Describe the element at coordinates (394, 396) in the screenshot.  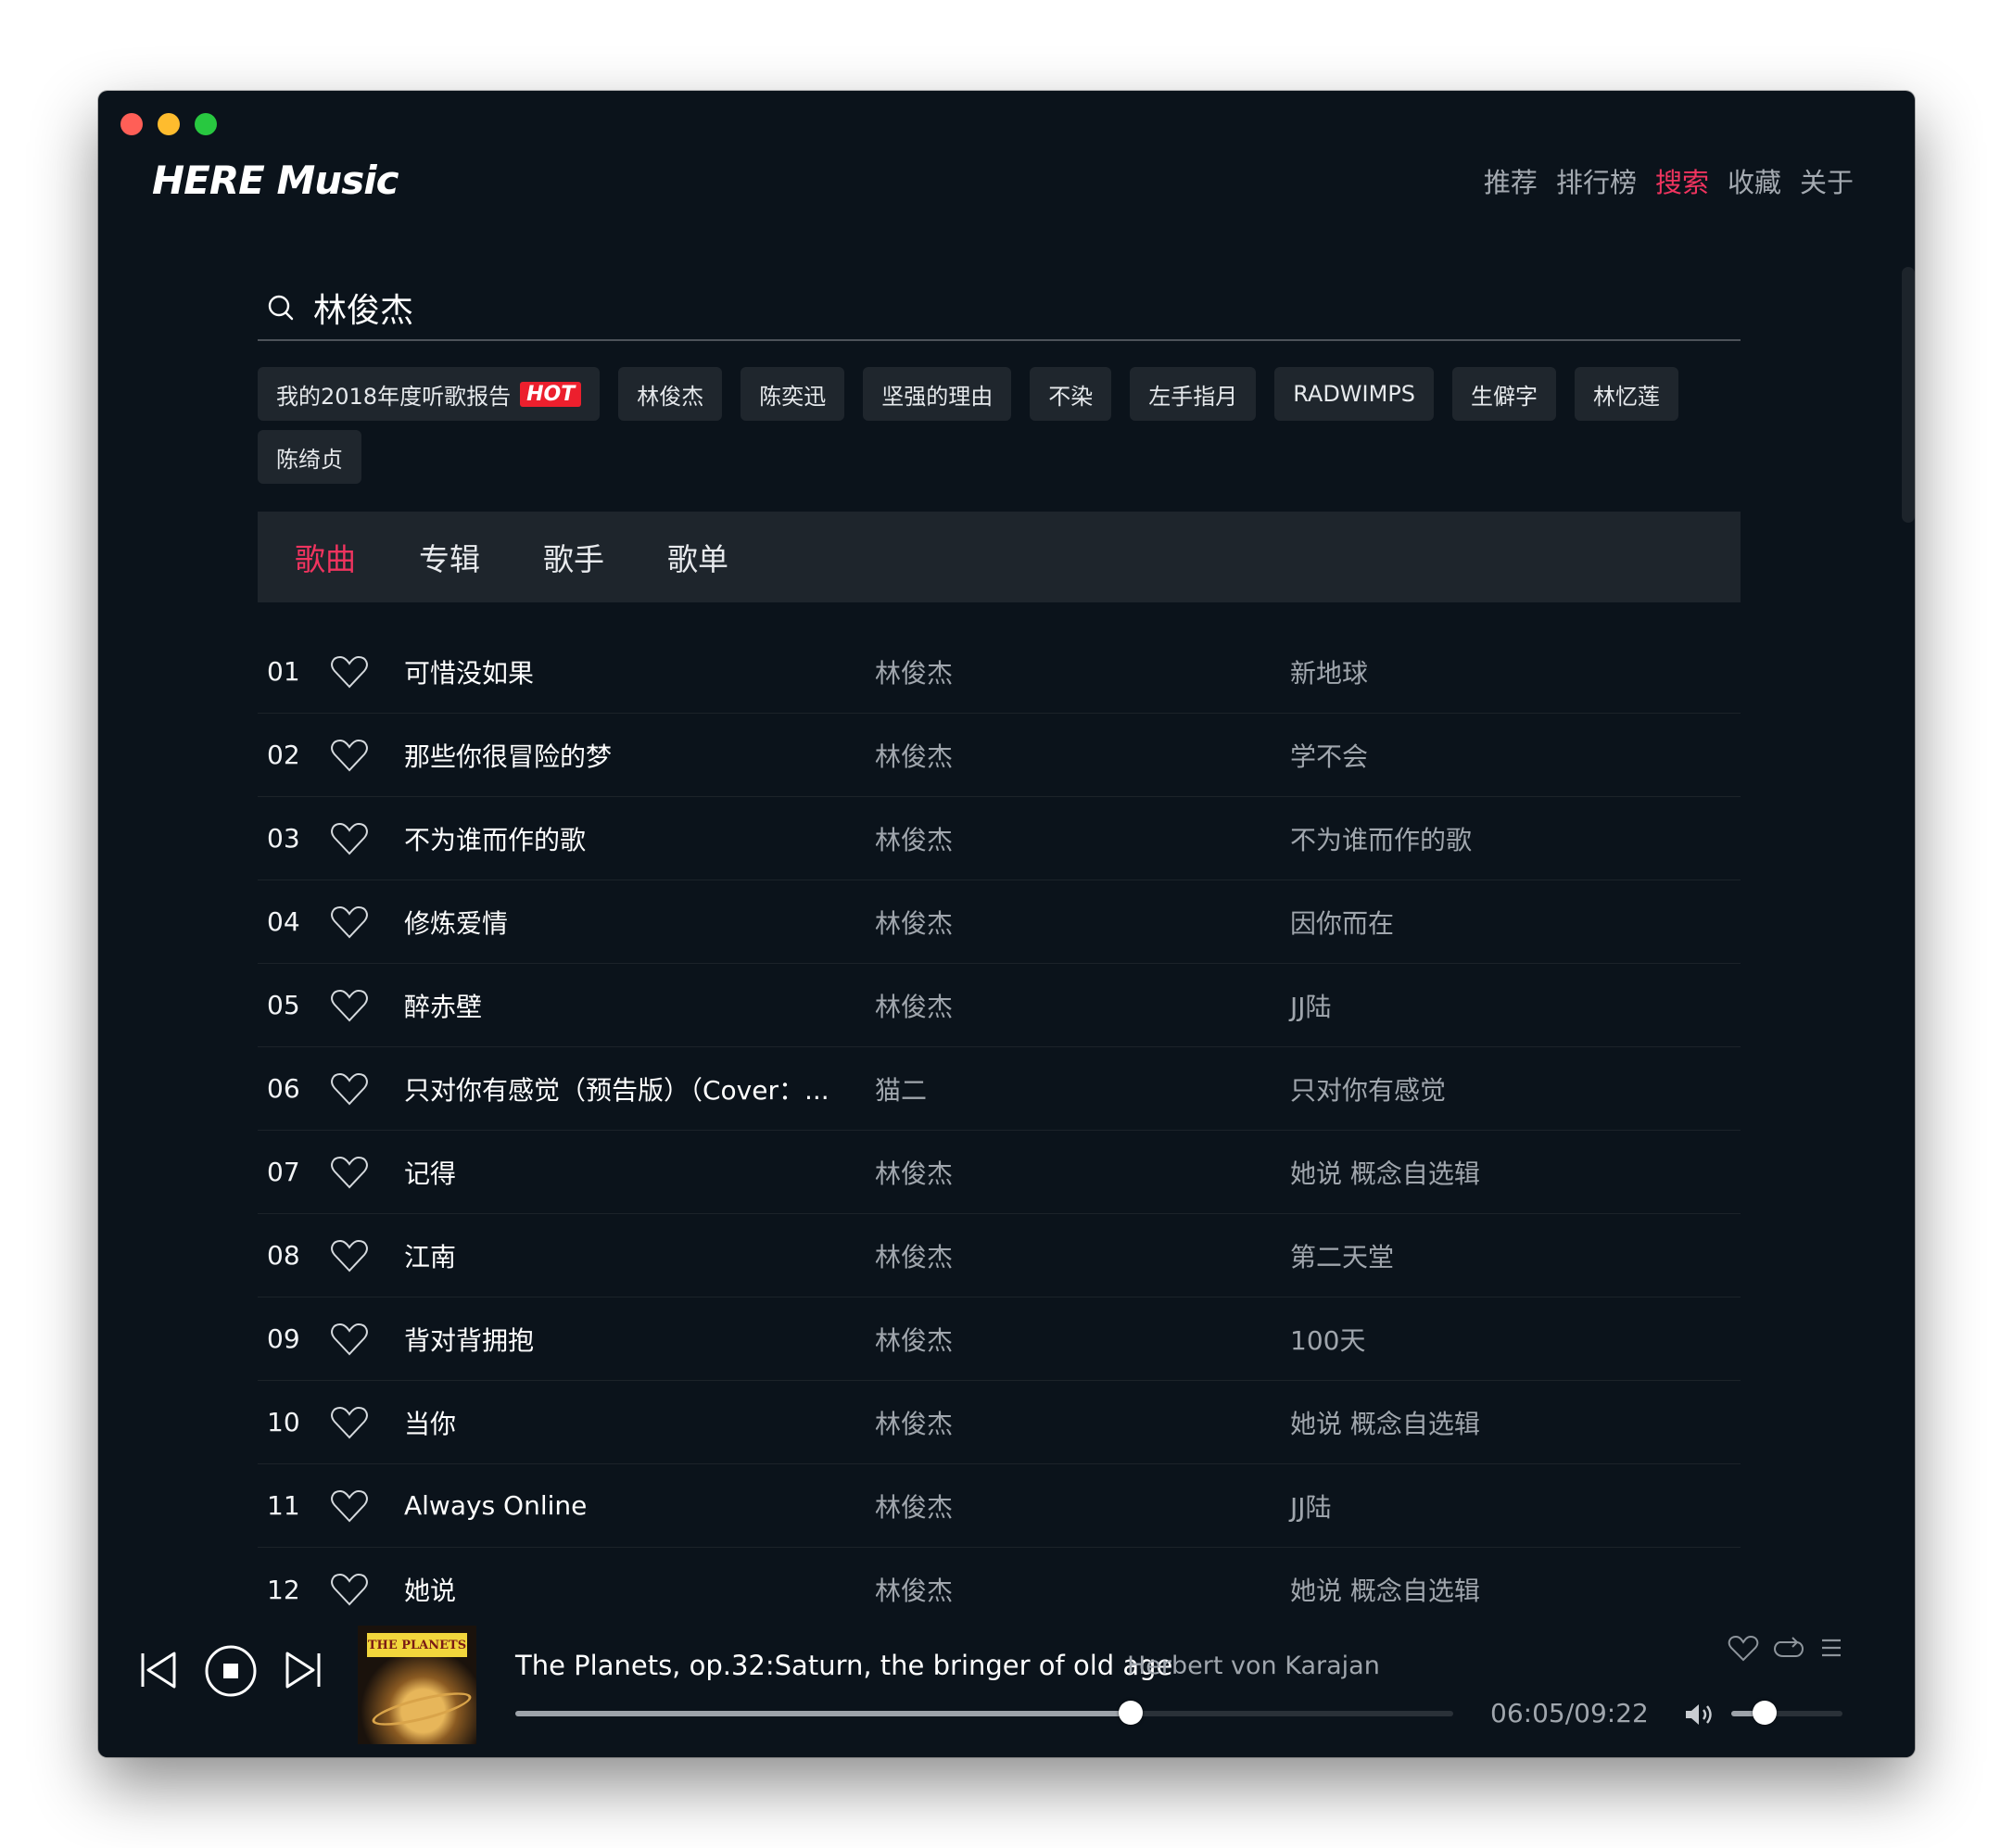
I see `search-tag-label: 我的2018年度听歌报告` at that location.